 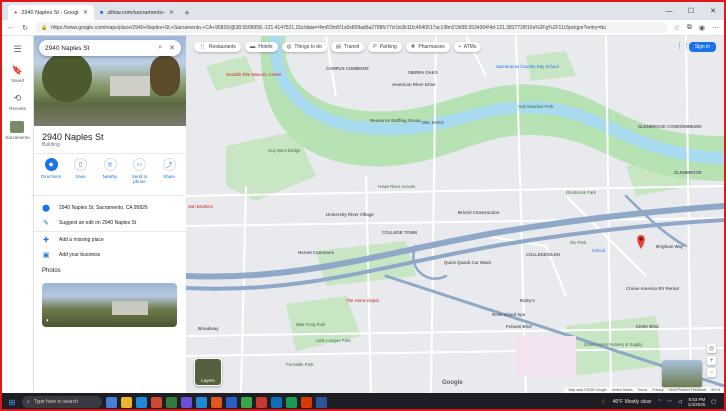 I want to click on windows-start-icon: ⊞, so click(x=12, y=402).